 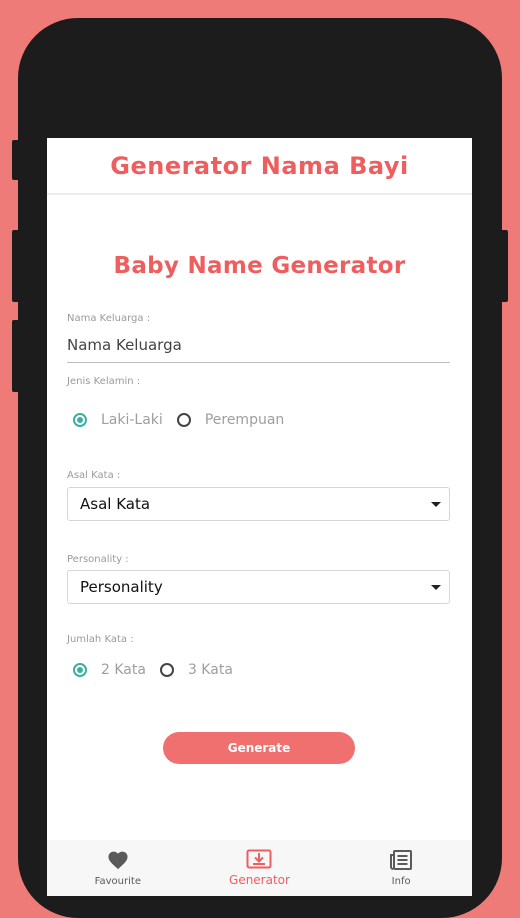 I want to click on gender-radio-group: Laki-Laki Perempuan, so click(x=258, y=420).